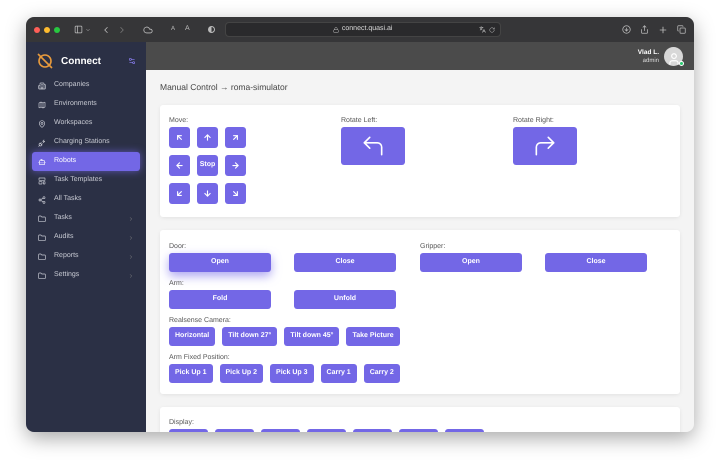 The width and height of the screenshot is (720, 466). Describe the element at coordinates (42, 124) in the screenshot. I see `map-pin-icon` at that location.